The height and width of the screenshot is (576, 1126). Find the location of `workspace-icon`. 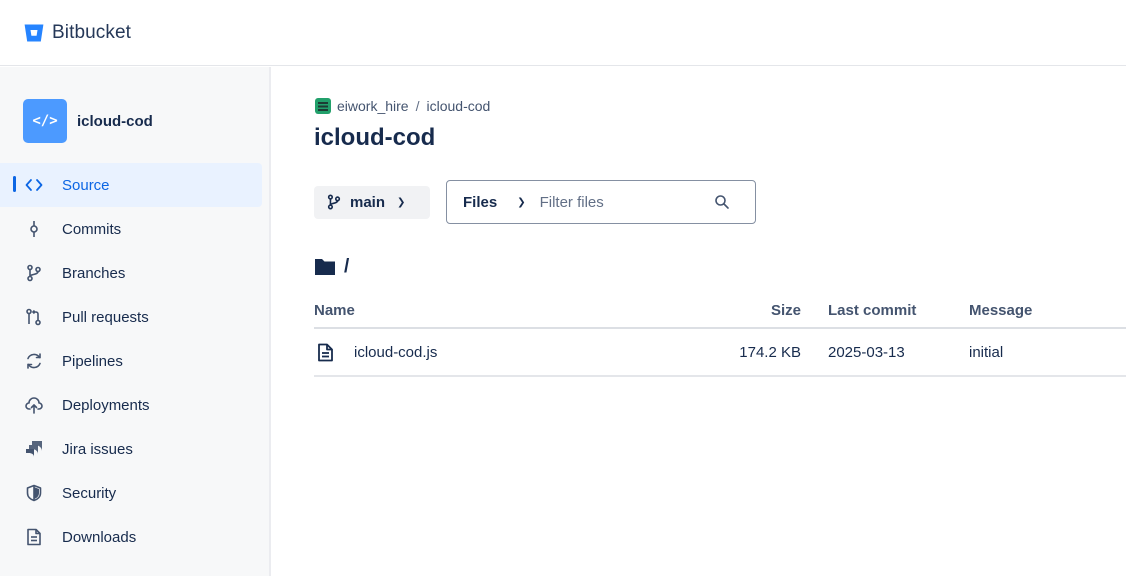

workspace-icon is located at coordinates (323, 106).